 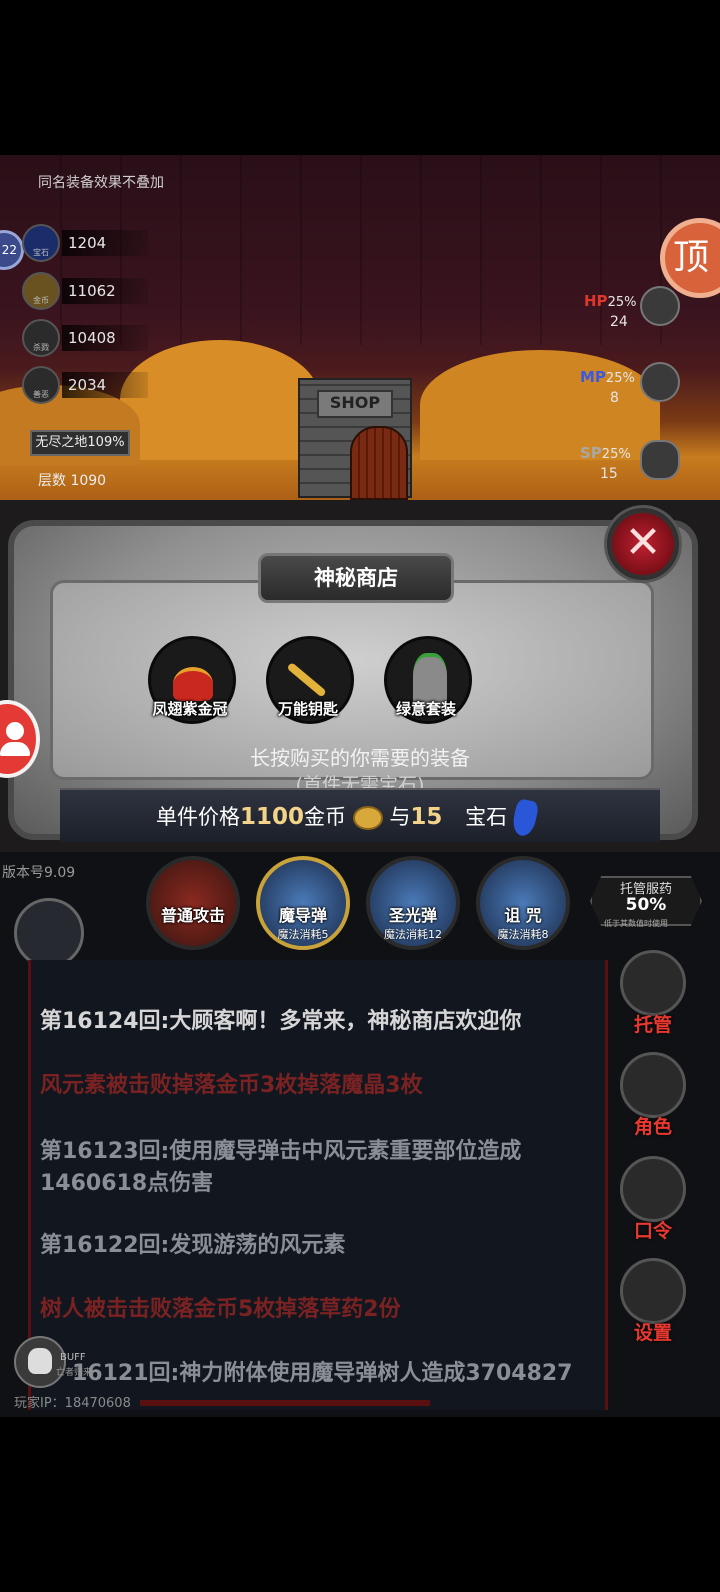 What do you see at coordinates (272, 817) in the screenshot?
I see `price-gold: 1100` at bounding box center [272, 817].